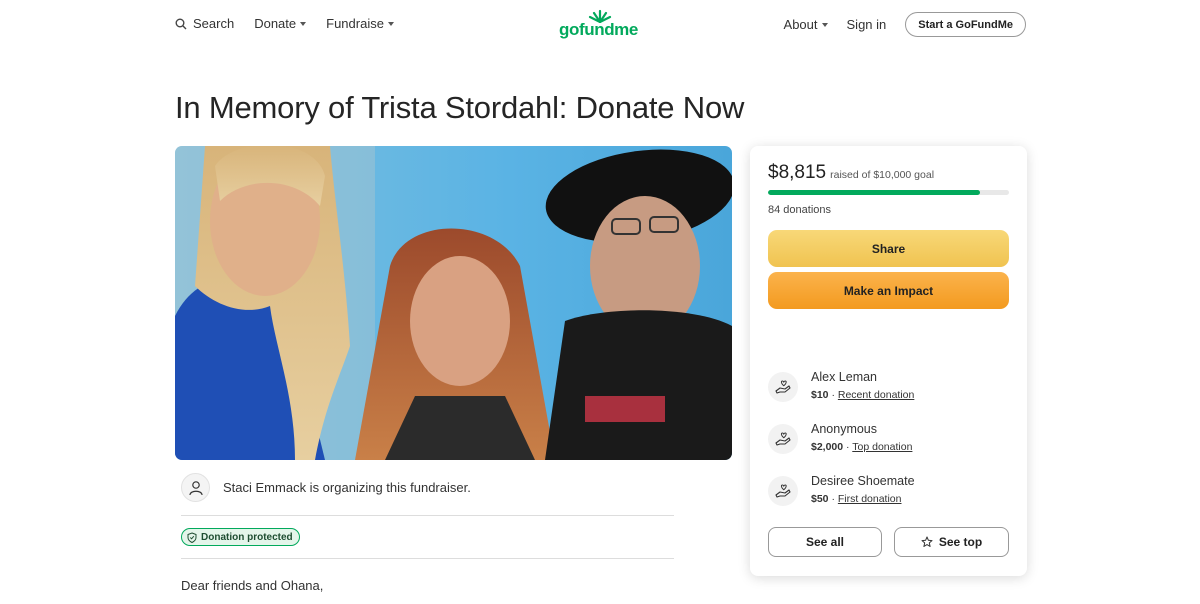  Describe the element at coordinates (960, 542) in the screenshot. I see `see-top-label: See top` at that location.